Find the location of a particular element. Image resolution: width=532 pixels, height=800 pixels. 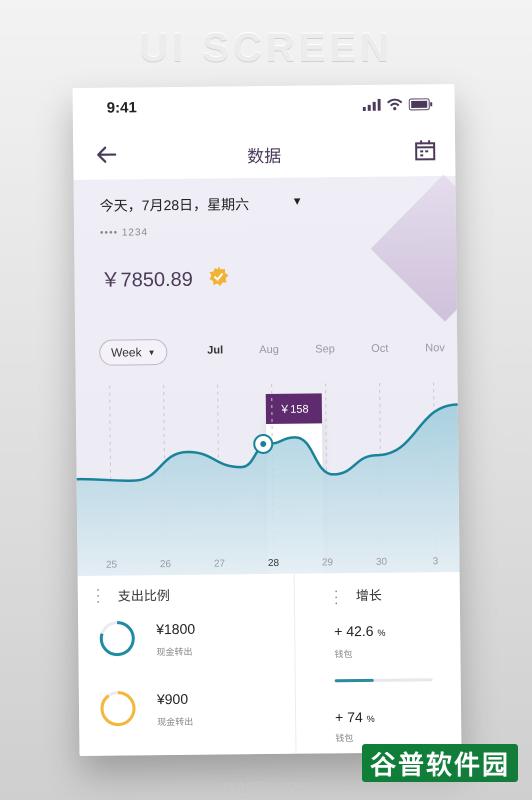

nav-bar: 数据 is located at coordinates (264, 154).